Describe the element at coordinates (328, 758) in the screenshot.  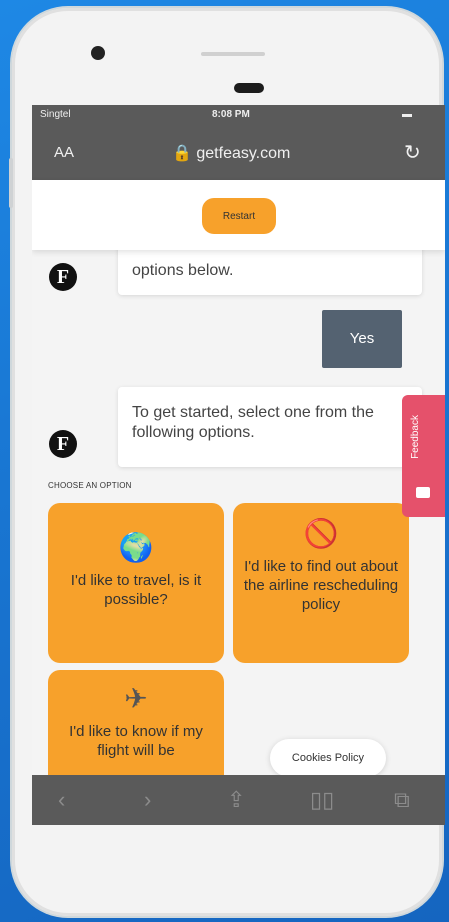
I see `cookies-policy-button: Cookies Policy` at that location.